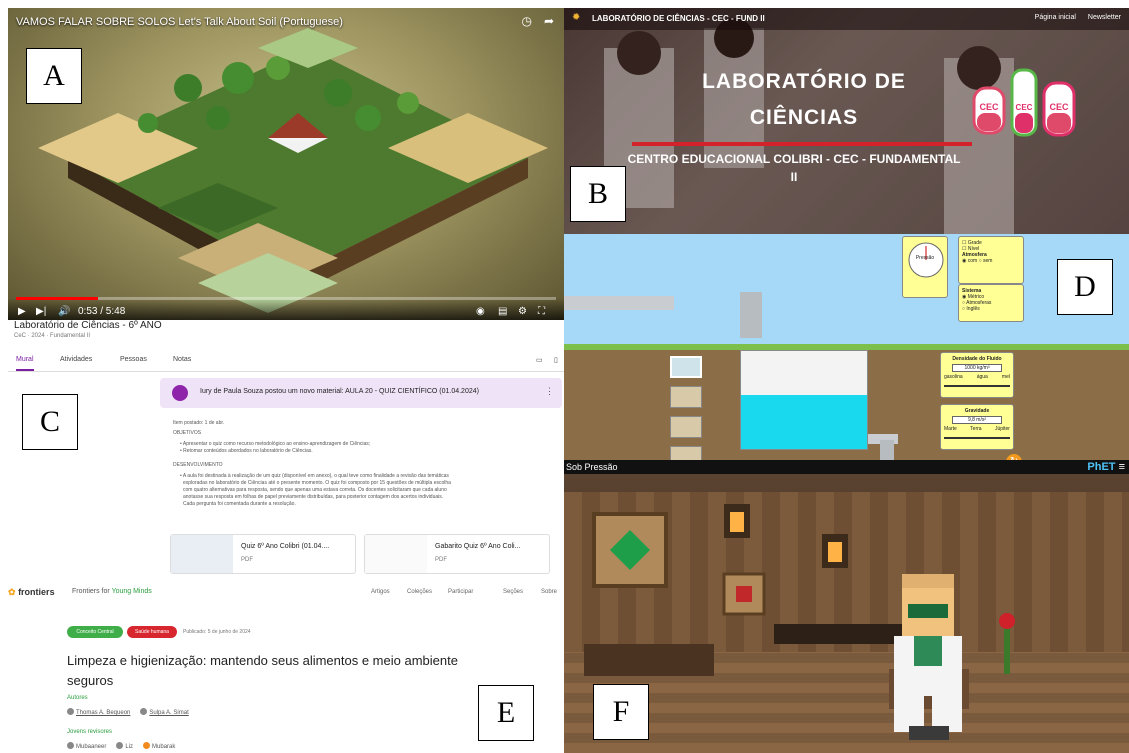 This screenshot has width=1129, height=753. Describe the element at coordinates (52, 336) in the screenshot. I see `breadcrumb: CeC · 2024 · Fundamental II` at that location.